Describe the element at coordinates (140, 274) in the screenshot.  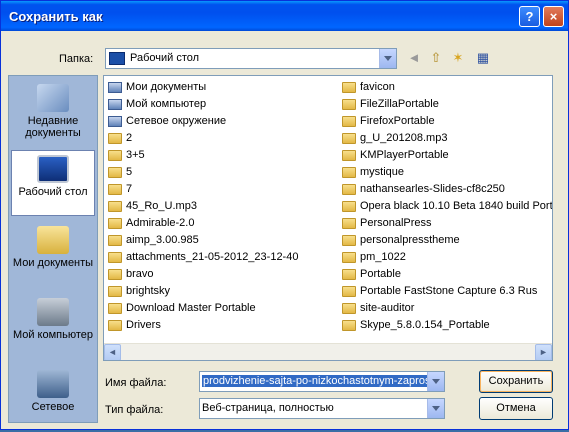
I see `file-name: bravo` at that location.